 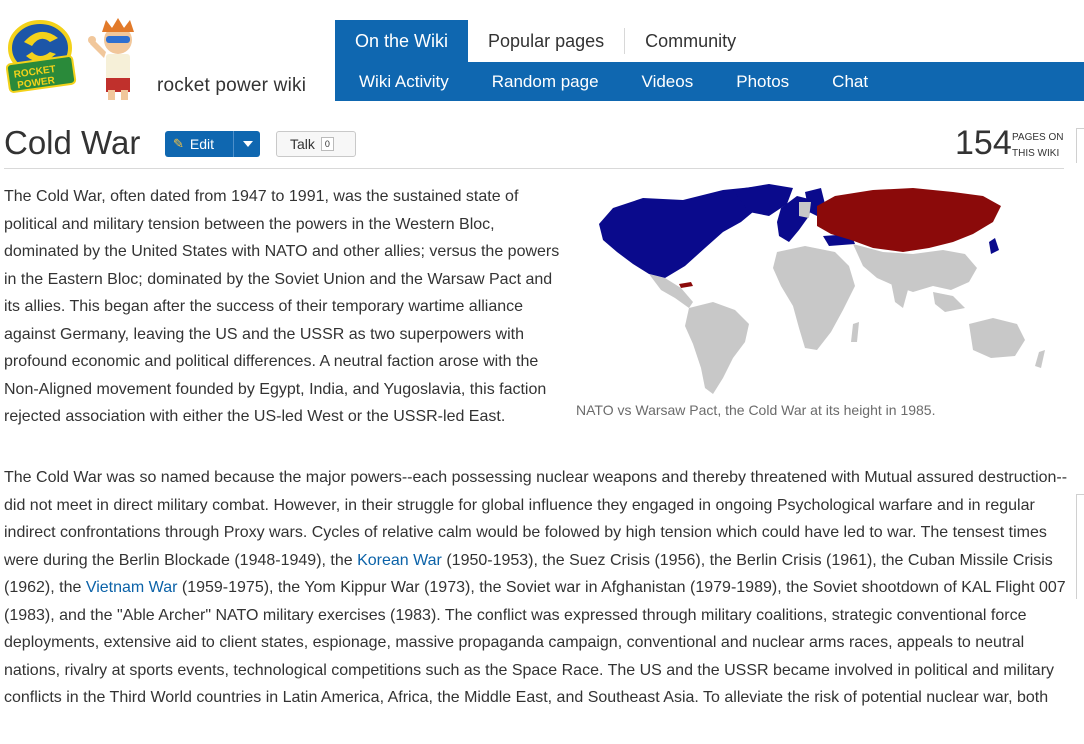 What do you see at coordinates (686, 285) in the screenshot?
I see `map-region-cuba` at bounding box center [686, 285].